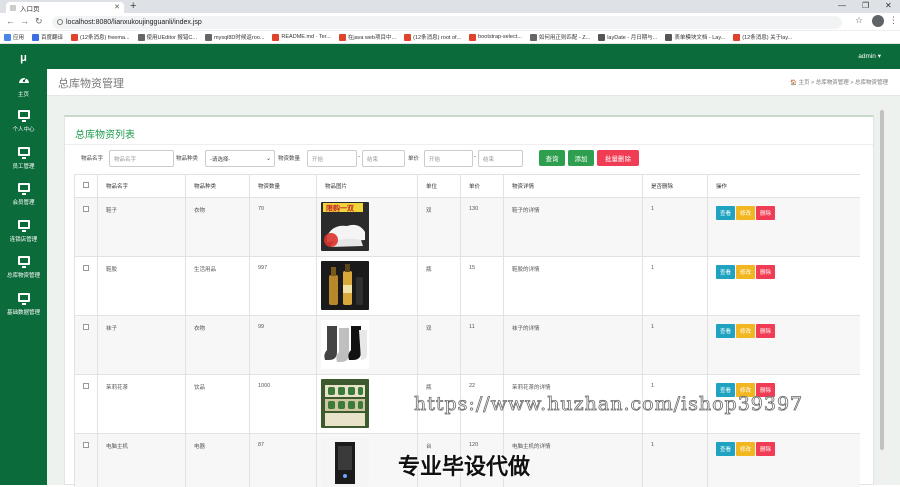 The height and width of the screenshot is (487, 900). I want to click on sidebar: μ 主页 个人中心 员工管理 会员管理 连锁店管理 总库物资管理 基础数据管理, so click(23, 264).